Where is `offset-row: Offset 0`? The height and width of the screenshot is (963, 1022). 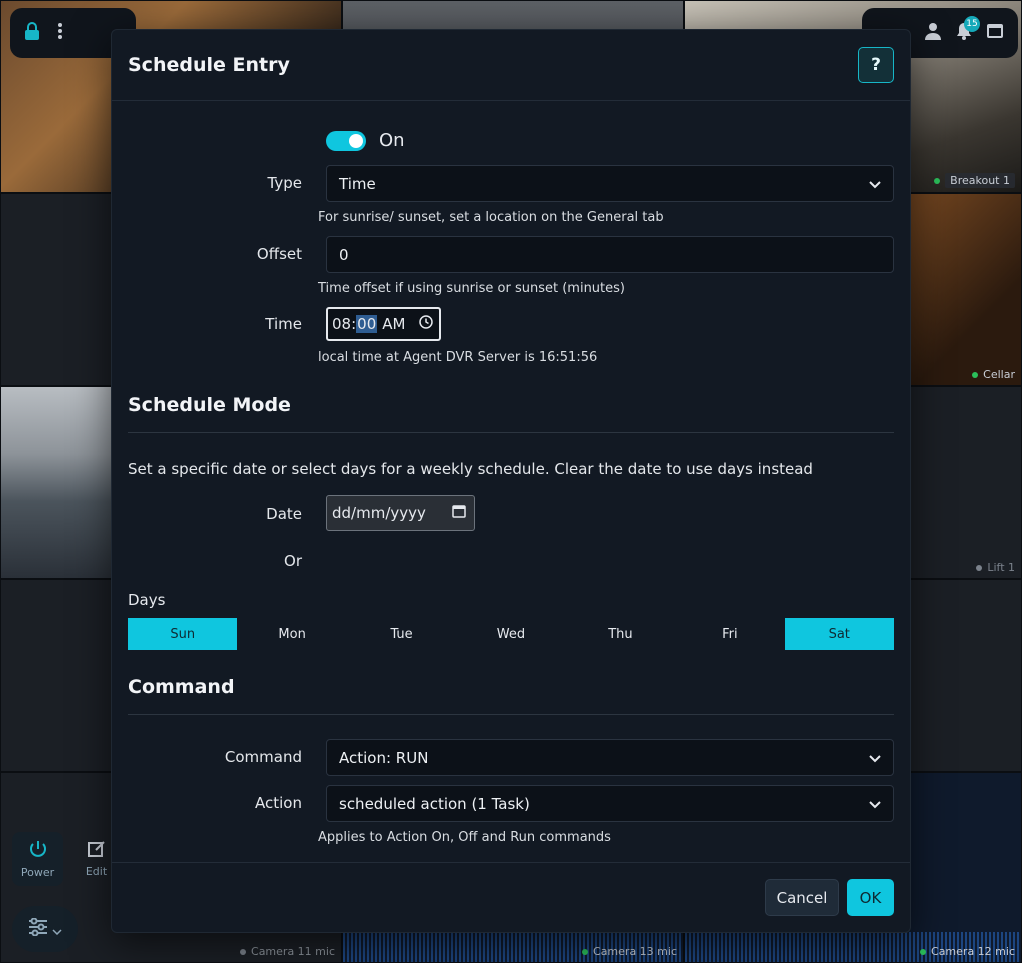 offset-row: Offset 0 is located at coordinates (511, 254).